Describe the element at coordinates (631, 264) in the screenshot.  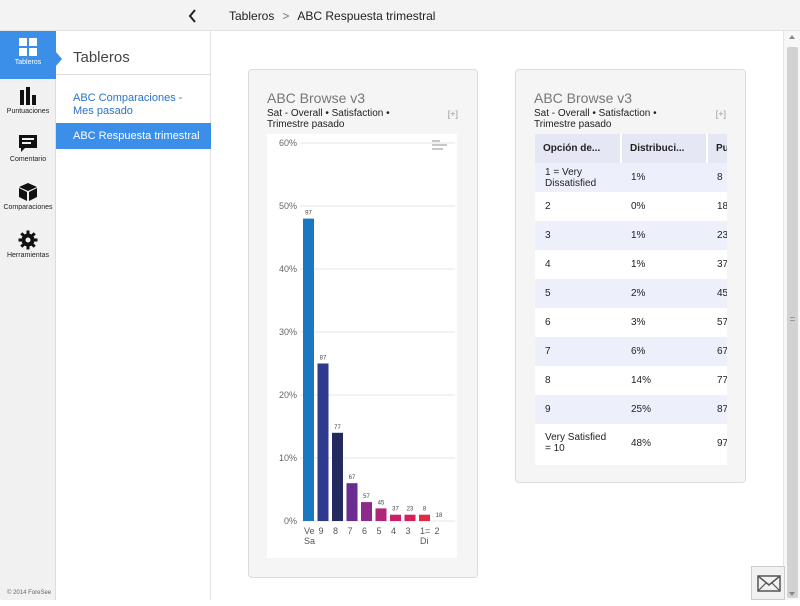
I see `table-row: 4 1% 37` at that location.